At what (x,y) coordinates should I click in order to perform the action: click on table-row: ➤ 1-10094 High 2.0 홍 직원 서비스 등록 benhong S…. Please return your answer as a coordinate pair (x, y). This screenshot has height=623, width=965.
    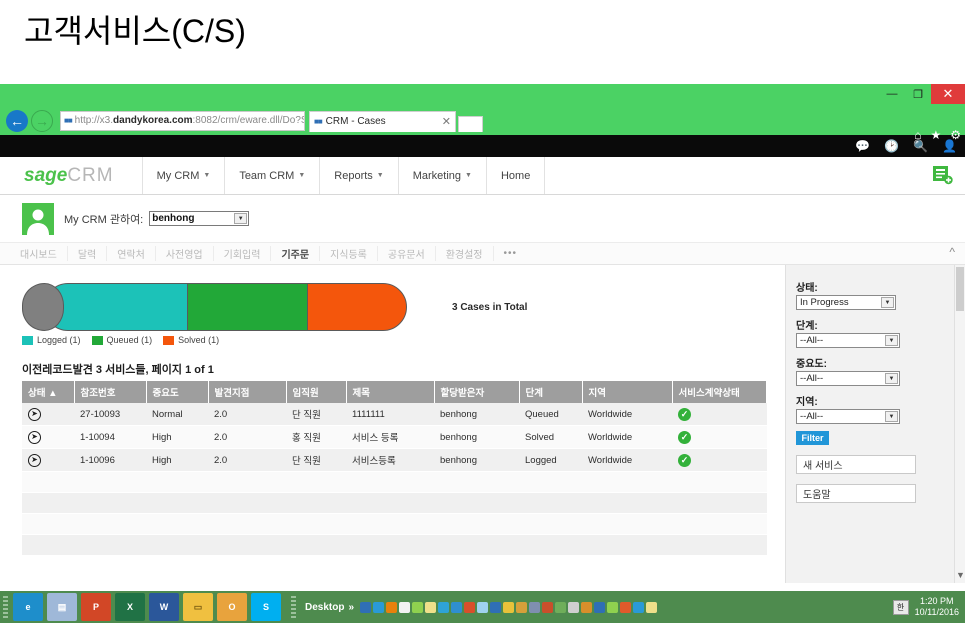
    Looking at the image, I should click on (394, 437).